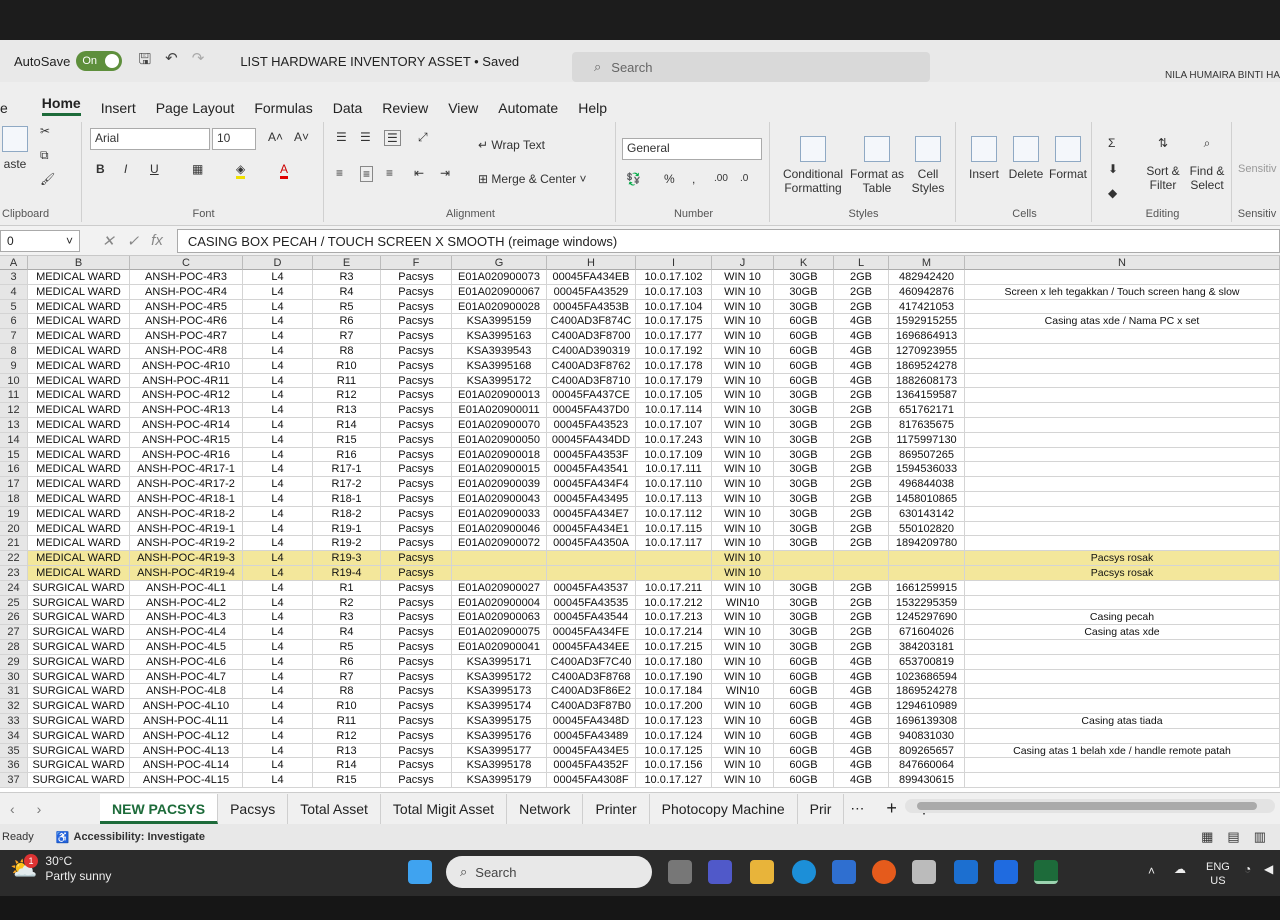  What do you see at coordinates (348, 108) in the screenshot?
I see `tab-data: Data` at bounding box center [348, 108].